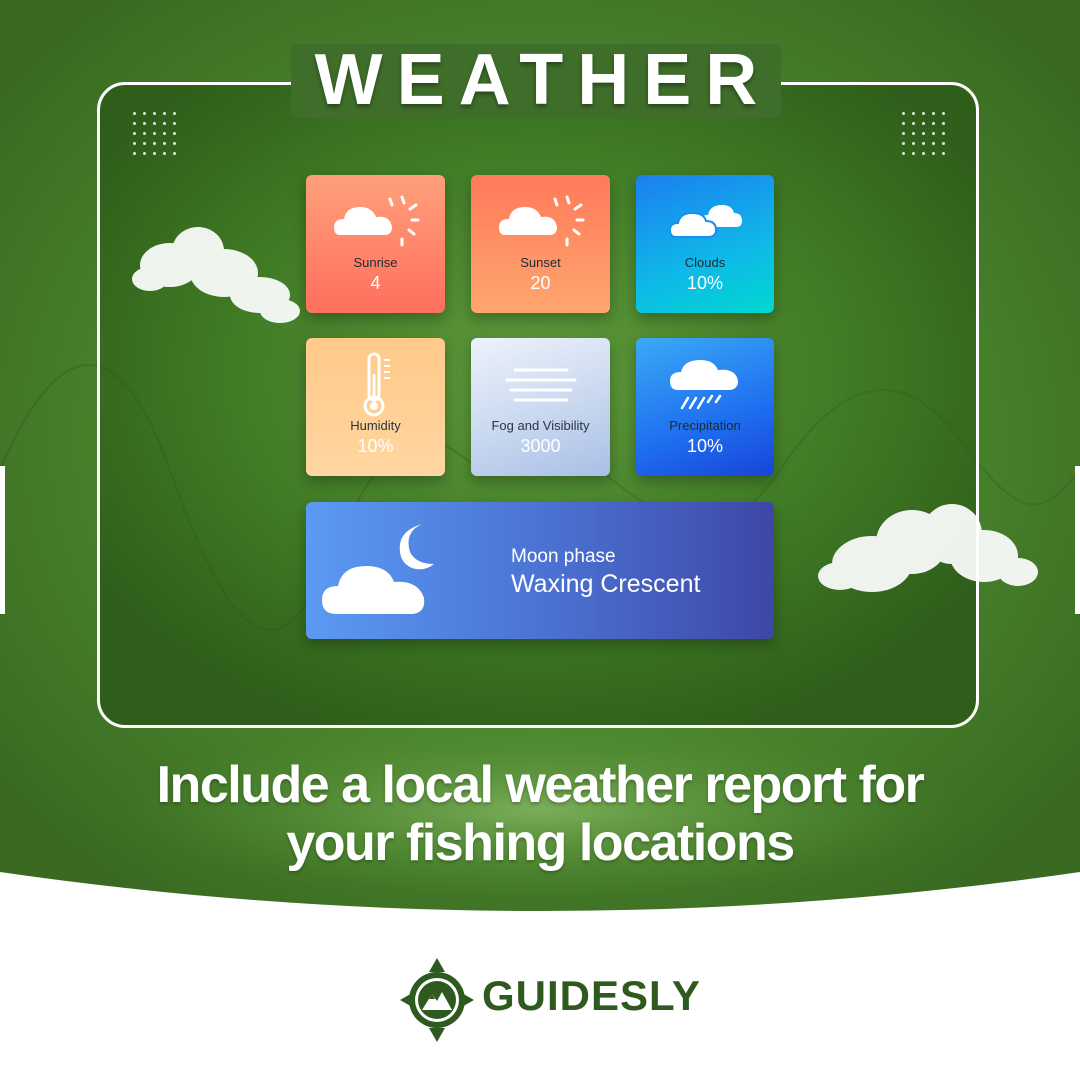 This screenshot has width=1080, height=1080. I want to click on moon-phase-card: Moon phase Waxing Crescent, so click(540, 570).